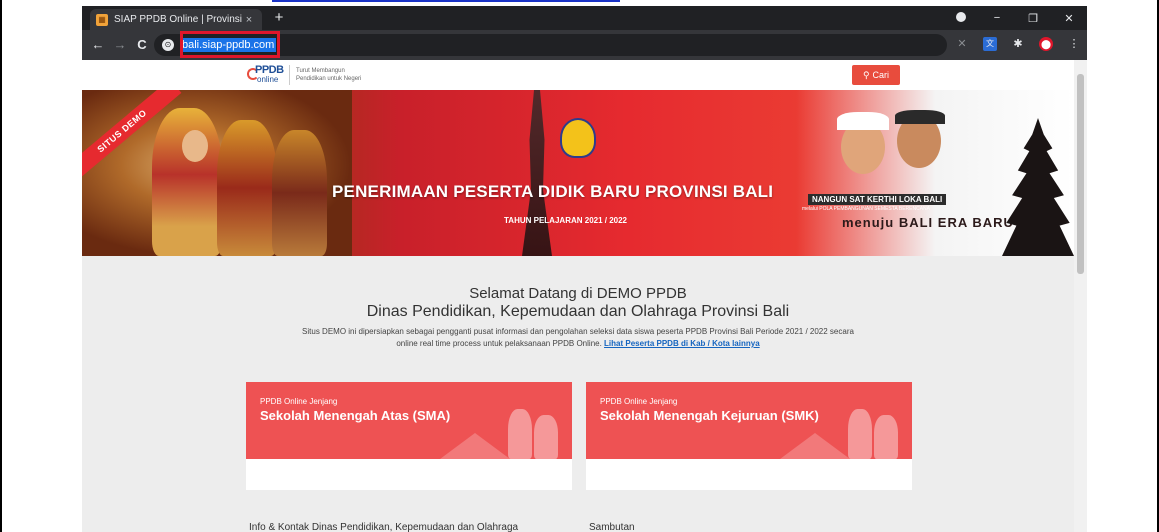 This screenshot has height=532, width=1159. I want to click on welcome-title: Selamat Datang di DEMO PPDB, so click(578, 293).